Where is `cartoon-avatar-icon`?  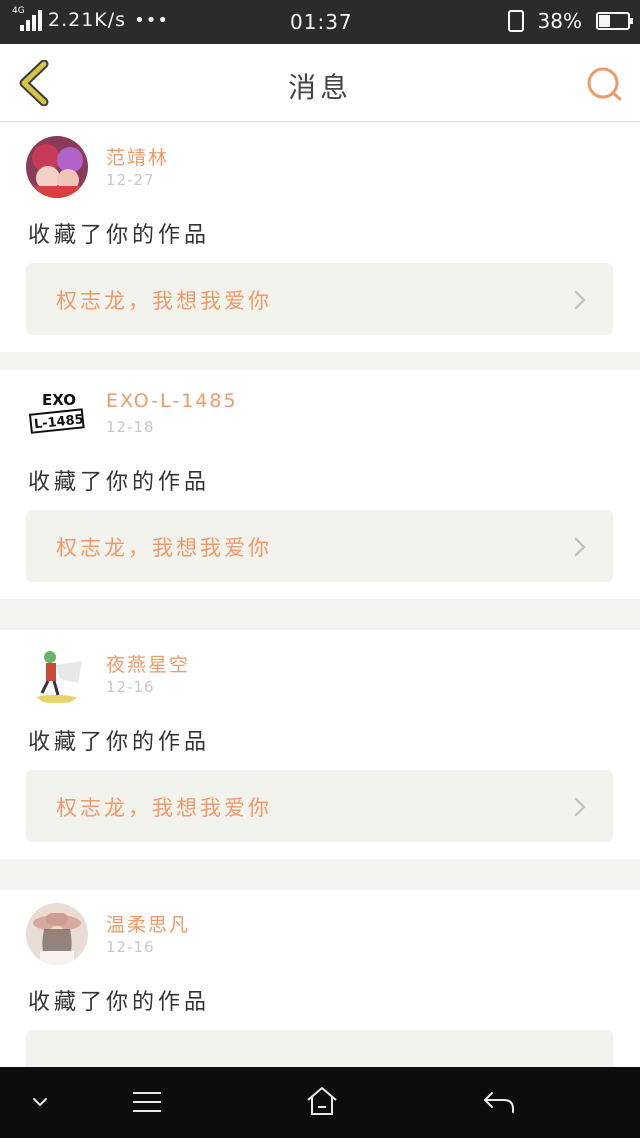 cartoon-avatar-icon is located at coordinates (57, 674).